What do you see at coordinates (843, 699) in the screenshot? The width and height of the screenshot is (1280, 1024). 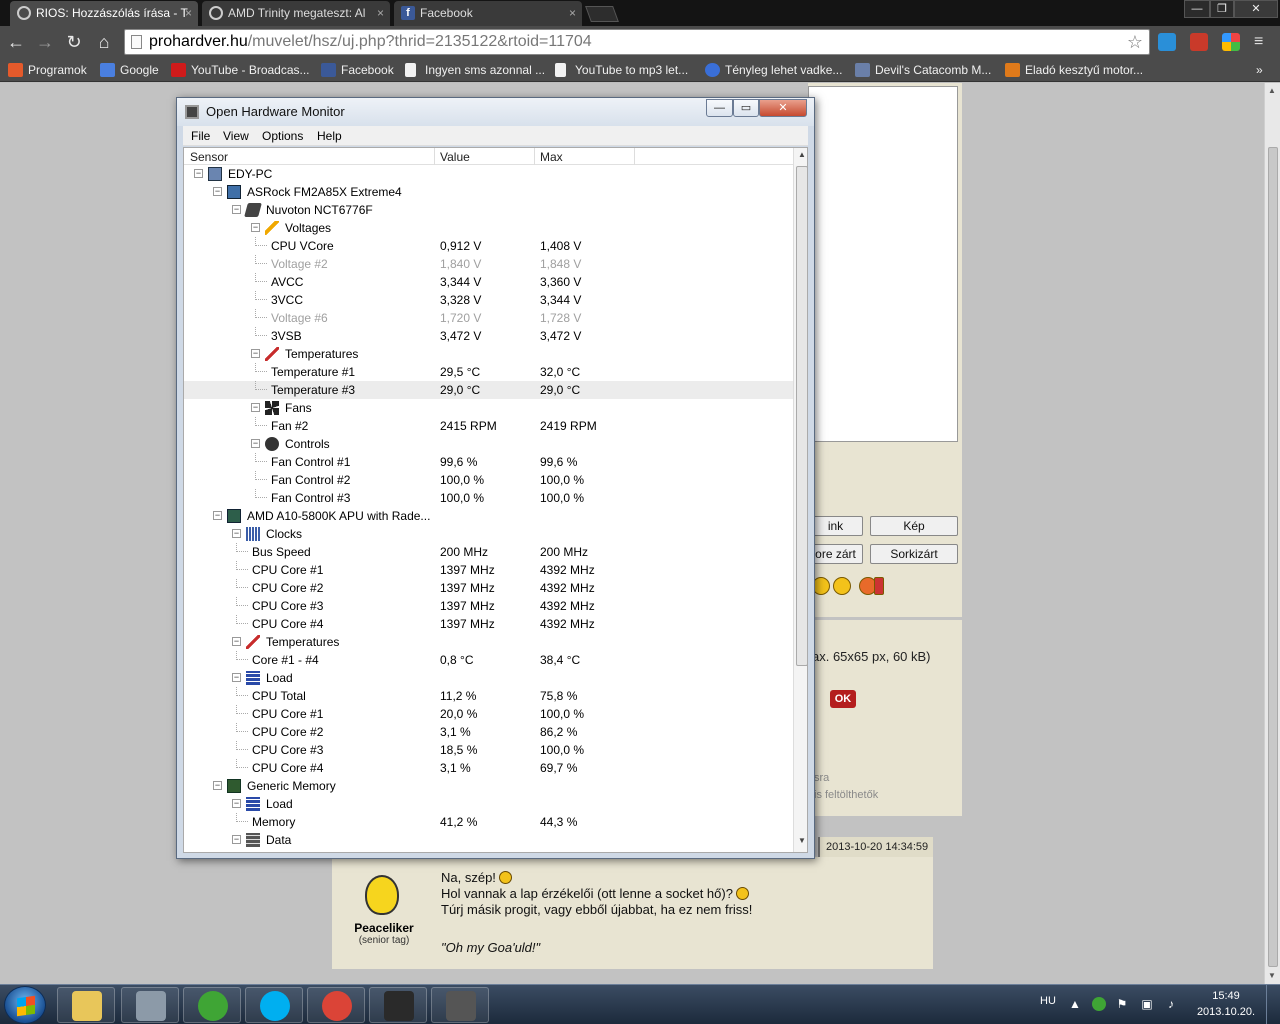 I see `ok-button: OK` at bounding box center [843, 699].